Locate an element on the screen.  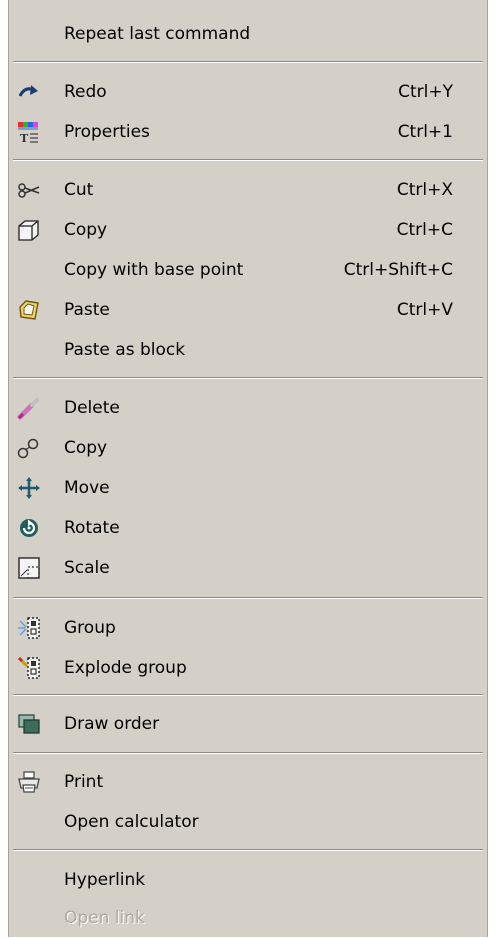
printer-icon is located at coordinates (29, 782).